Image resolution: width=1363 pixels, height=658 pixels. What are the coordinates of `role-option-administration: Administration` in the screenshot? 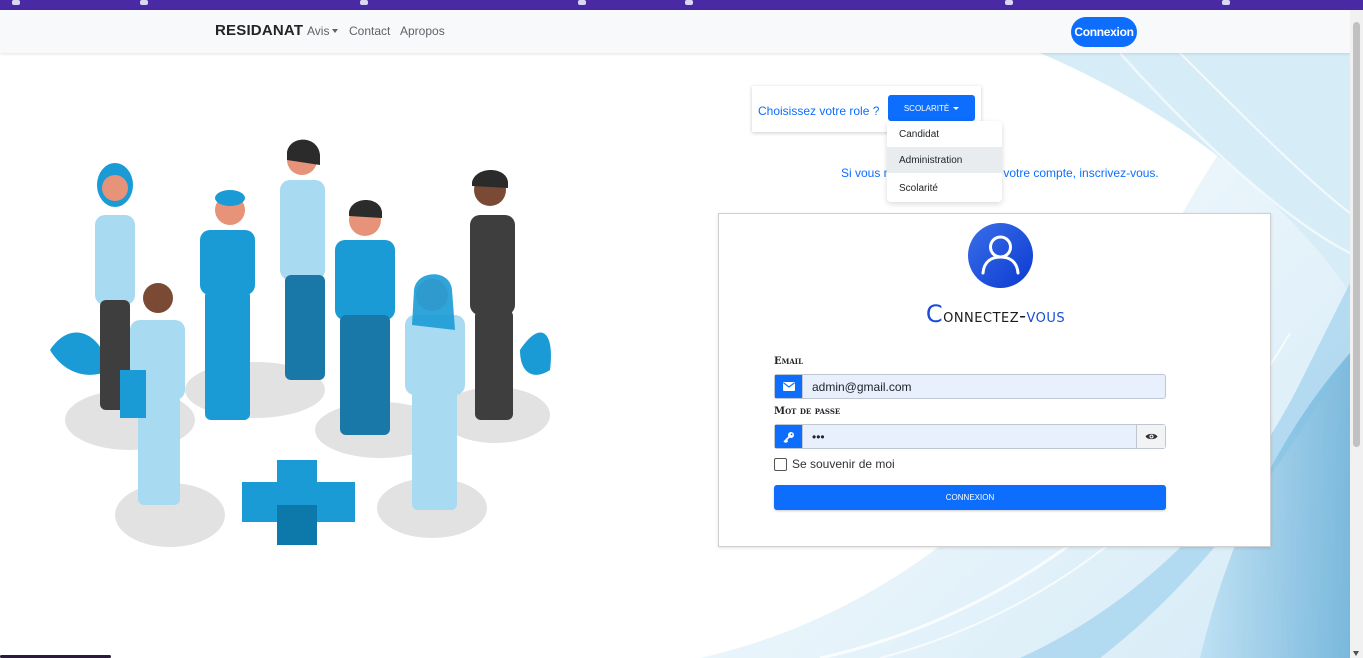 It's located at (944, 160).